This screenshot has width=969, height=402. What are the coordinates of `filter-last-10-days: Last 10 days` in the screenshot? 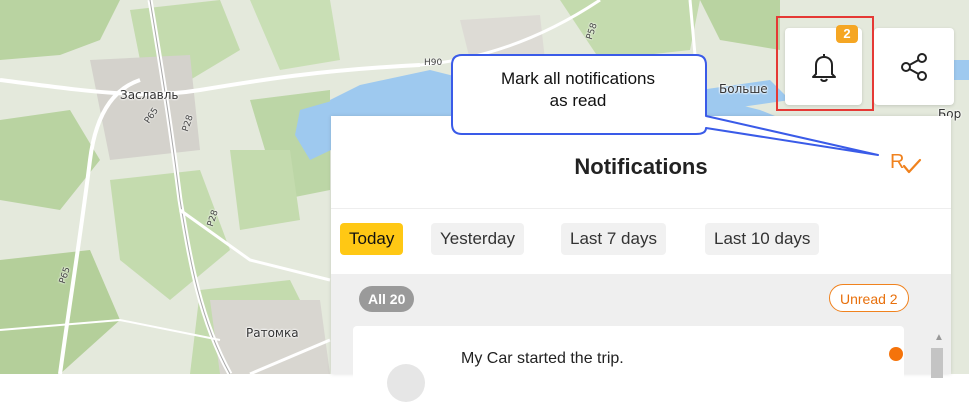 It's located at (762, 239).